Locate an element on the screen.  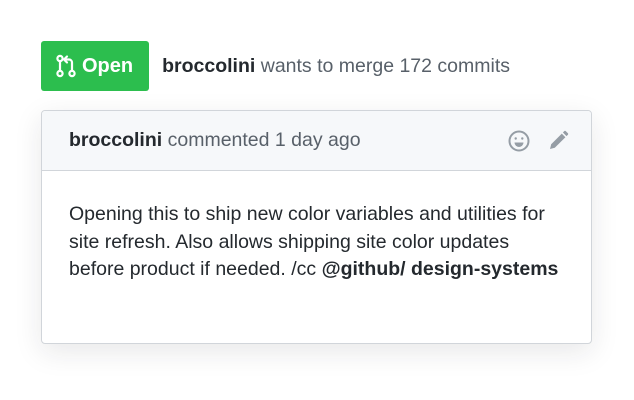
comment-actions is located at coordinates (538, 141).